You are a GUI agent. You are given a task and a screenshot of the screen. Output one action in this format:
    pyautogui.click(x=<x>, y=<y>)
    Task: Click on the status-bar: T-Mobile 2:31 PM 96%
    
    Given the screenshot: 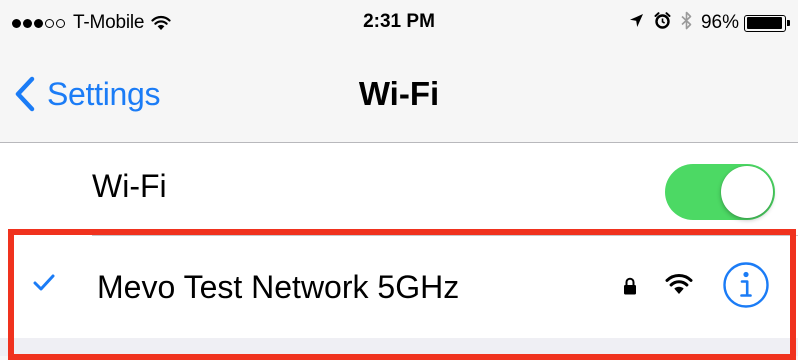 What is the action you would take?
    pyautogui.click(x=399, y=23)
    